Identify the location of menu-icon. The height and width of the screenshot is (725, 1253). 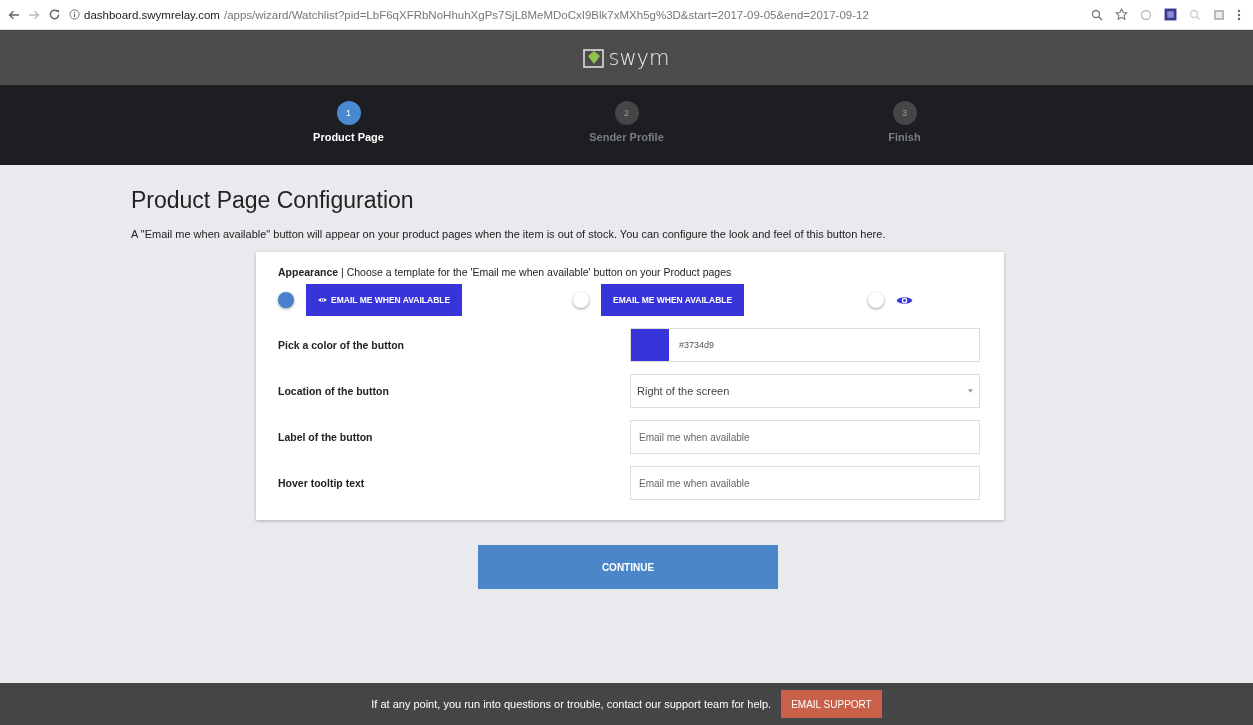
(1239, 14).